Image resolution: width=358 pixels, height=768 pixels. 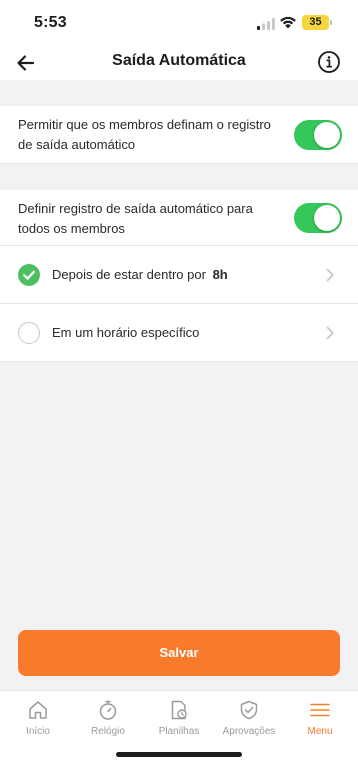 I want to click on tab-label: Início, so click(x=38, y=731).